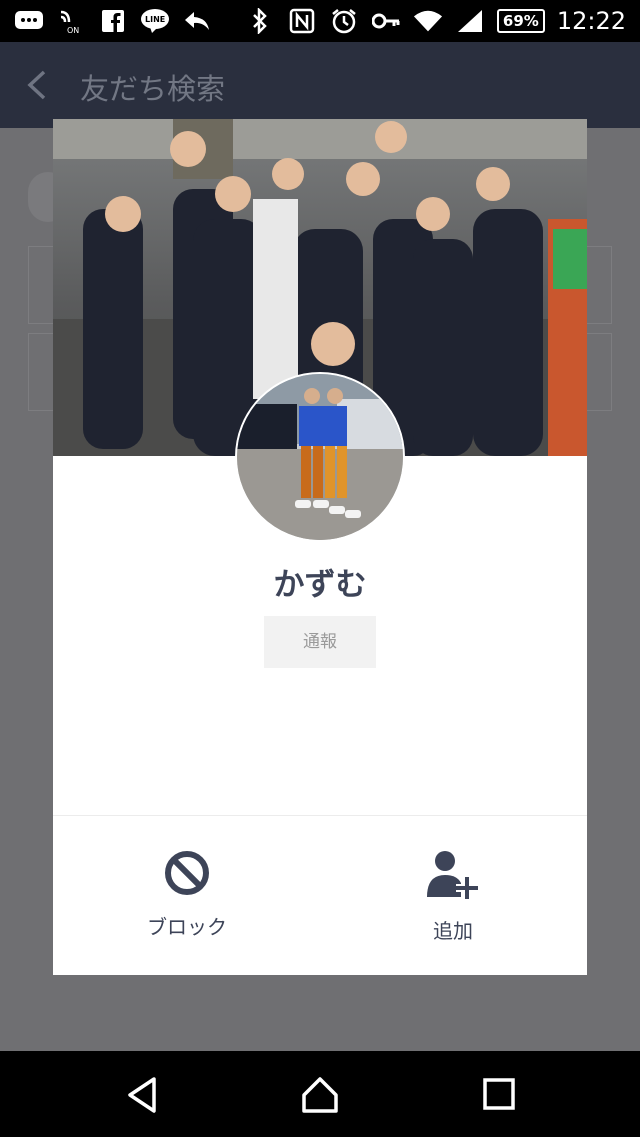  I want to click on line-icon: LINE, so click(155, 21).